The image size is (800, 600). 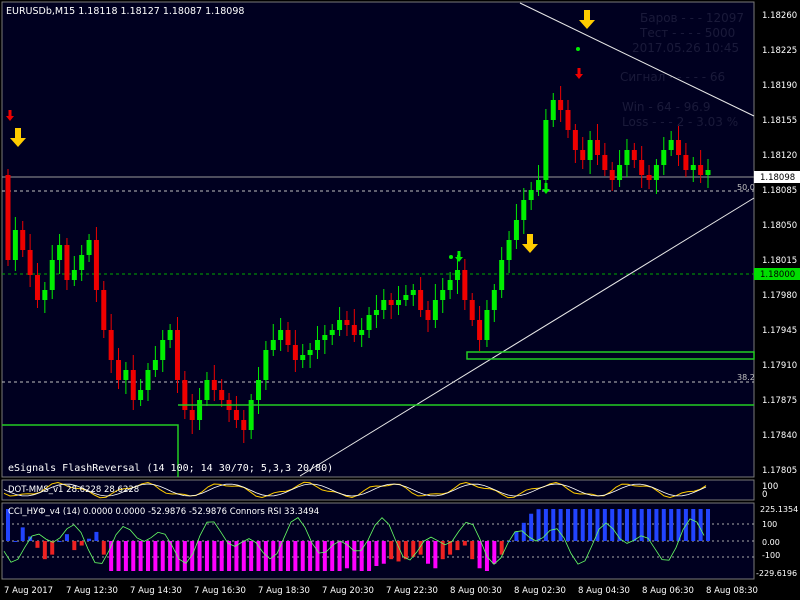 What do you see at coordinates (687, 33) in the screenshot?
I see `stats-line-test: Тест - - - - 5000` at bounding box center [687, 33].